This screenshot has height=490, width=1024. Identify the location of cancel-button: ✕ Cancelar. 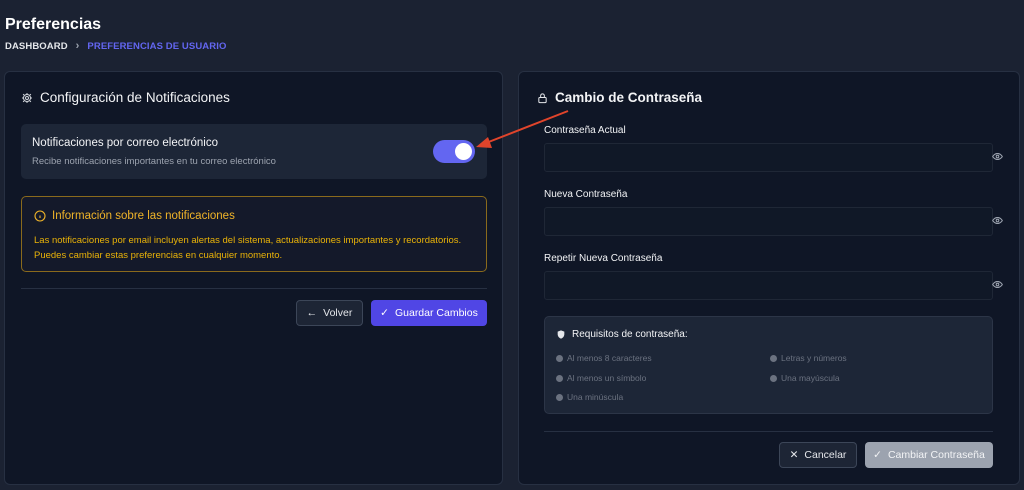
(818, 455).